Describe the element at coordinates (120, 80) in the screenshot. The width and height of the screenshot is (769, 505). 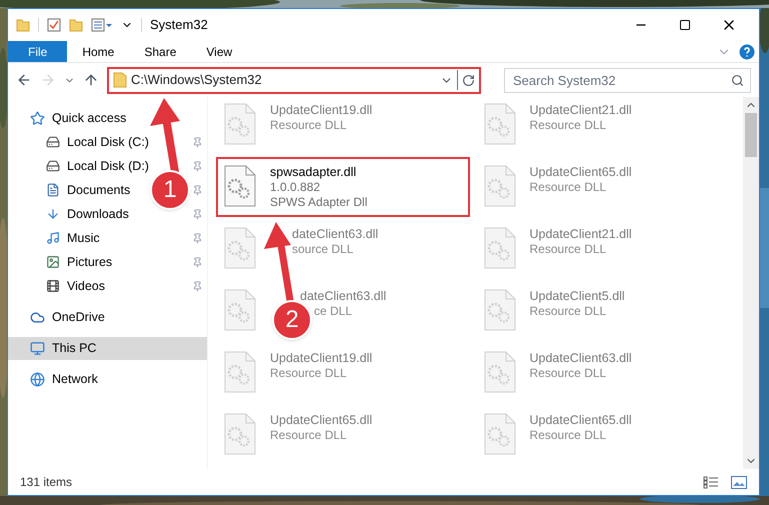
I see `folder-icon` at that location.